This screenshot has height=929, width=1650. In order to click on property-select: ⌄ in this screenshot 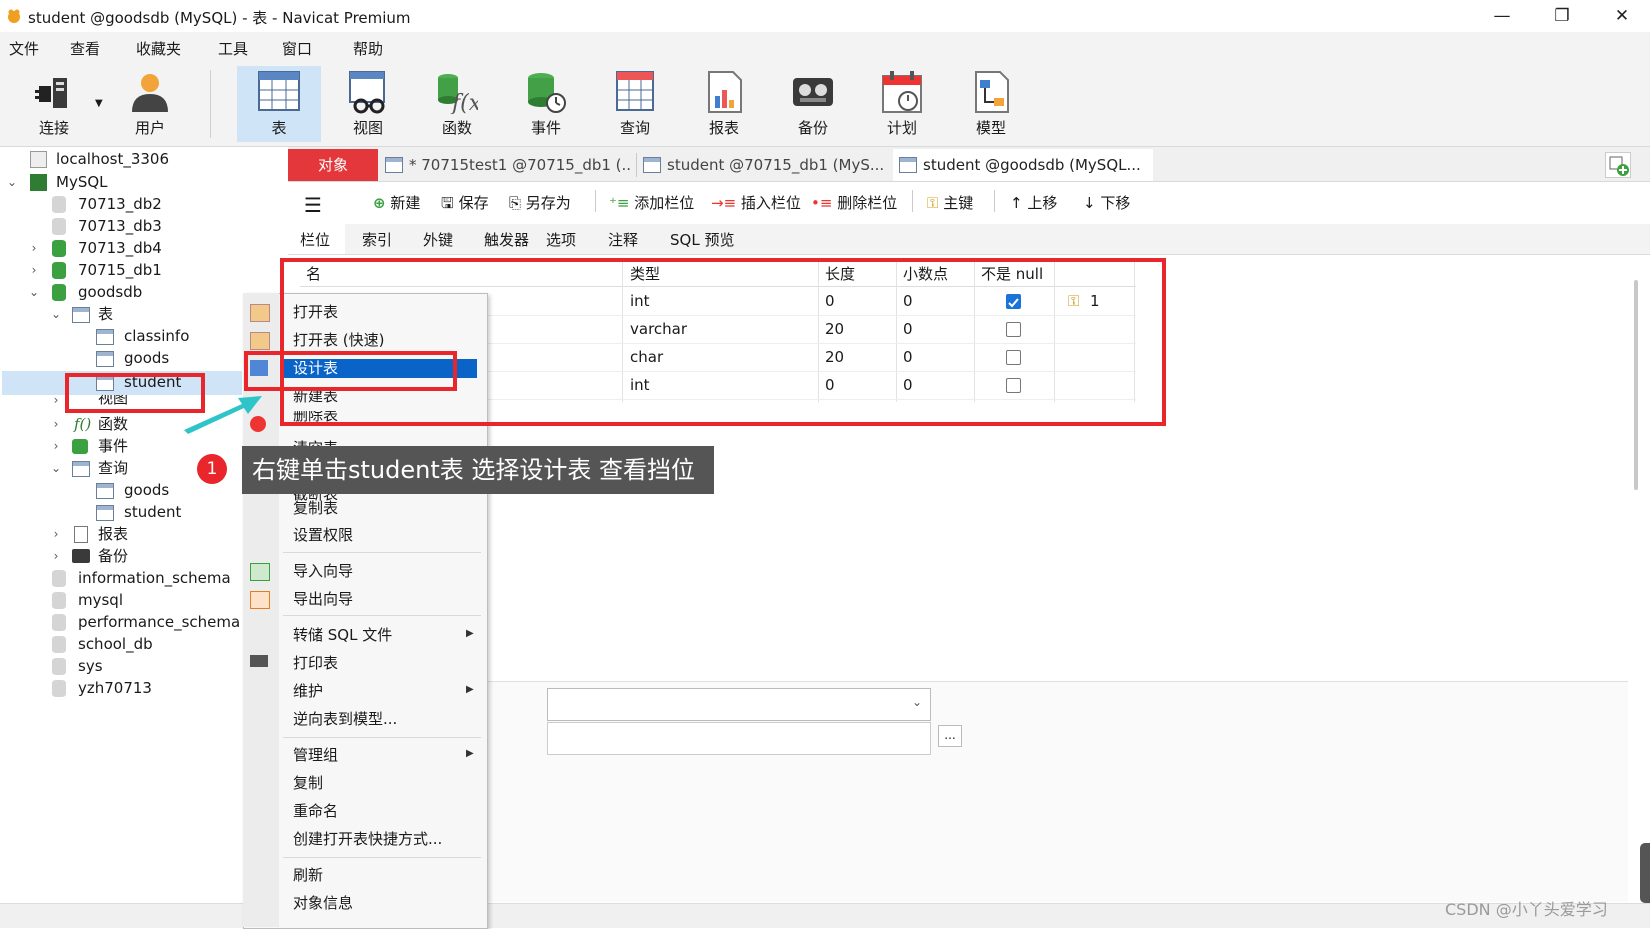, I will do `click(739, 704)`.